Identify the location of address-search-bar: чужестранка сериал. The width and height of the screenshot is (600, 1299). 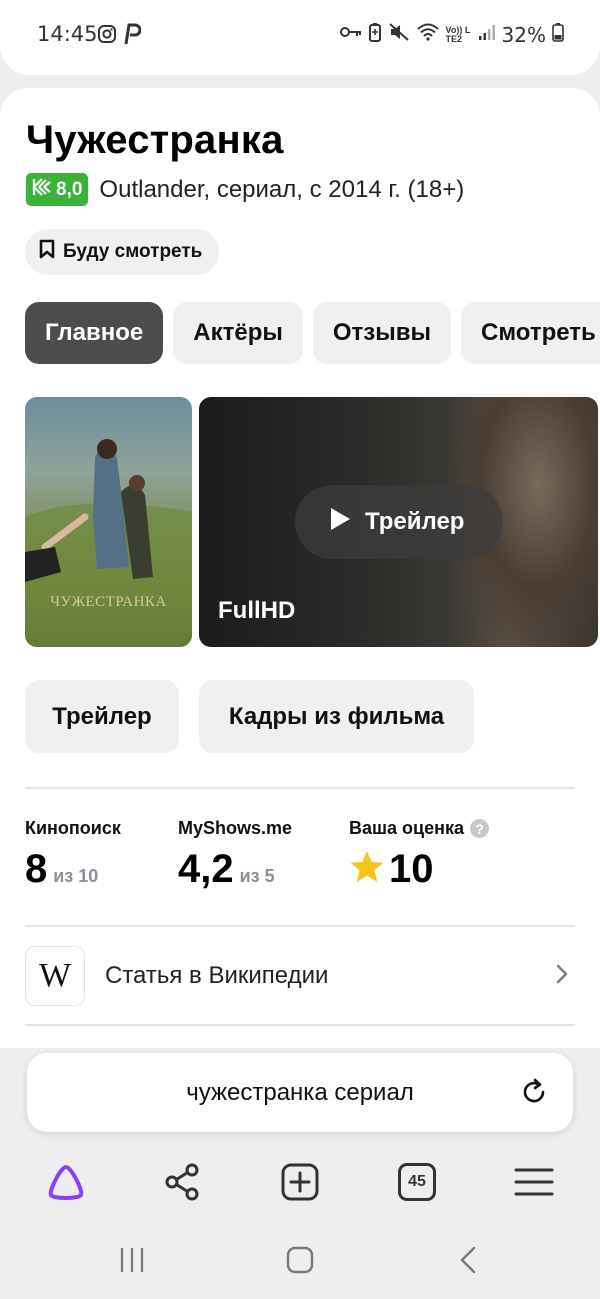
(300, 1092).